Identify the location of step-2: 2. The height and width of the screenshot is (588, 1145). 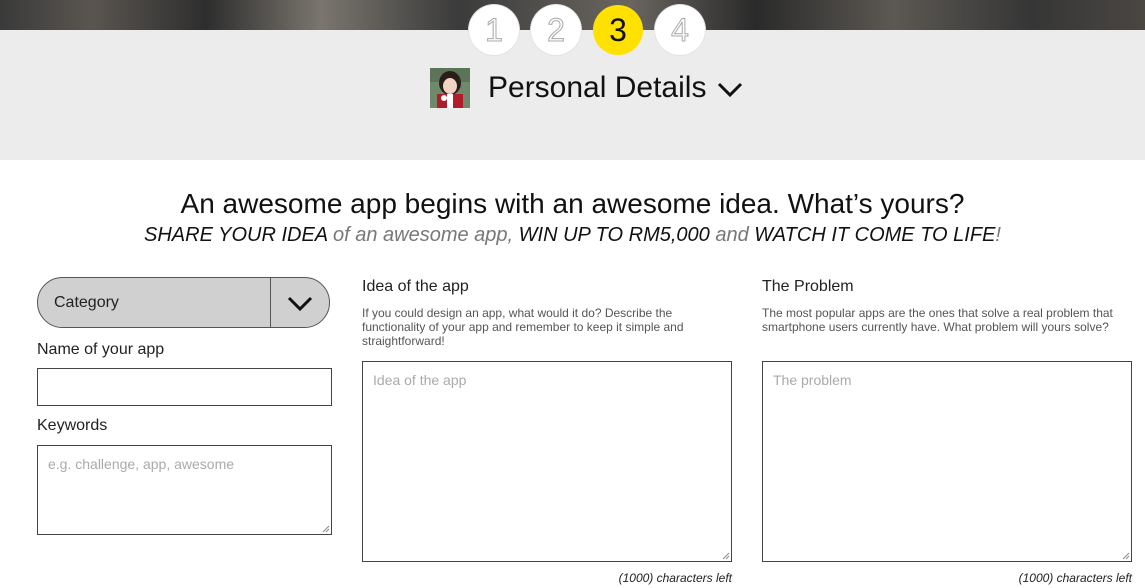
(556, 30).